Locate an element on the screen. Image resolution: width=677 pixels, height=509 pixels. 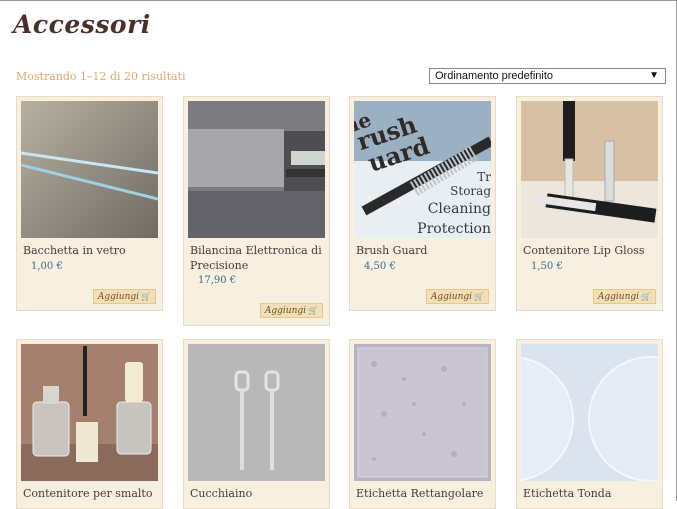
product-name: Etichetta Tonda is located at coordinates (591, 493).